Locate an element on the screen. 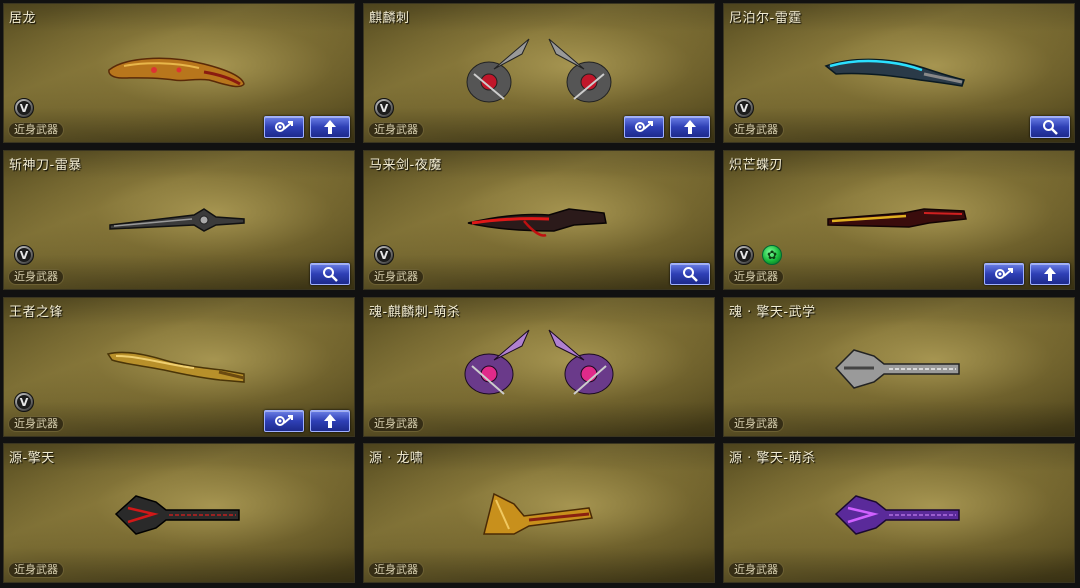 The image size is (1080, 588). weapon-card-wangzhe: 王者之锋 V 近身武器 is located at coordinates (179, 367).